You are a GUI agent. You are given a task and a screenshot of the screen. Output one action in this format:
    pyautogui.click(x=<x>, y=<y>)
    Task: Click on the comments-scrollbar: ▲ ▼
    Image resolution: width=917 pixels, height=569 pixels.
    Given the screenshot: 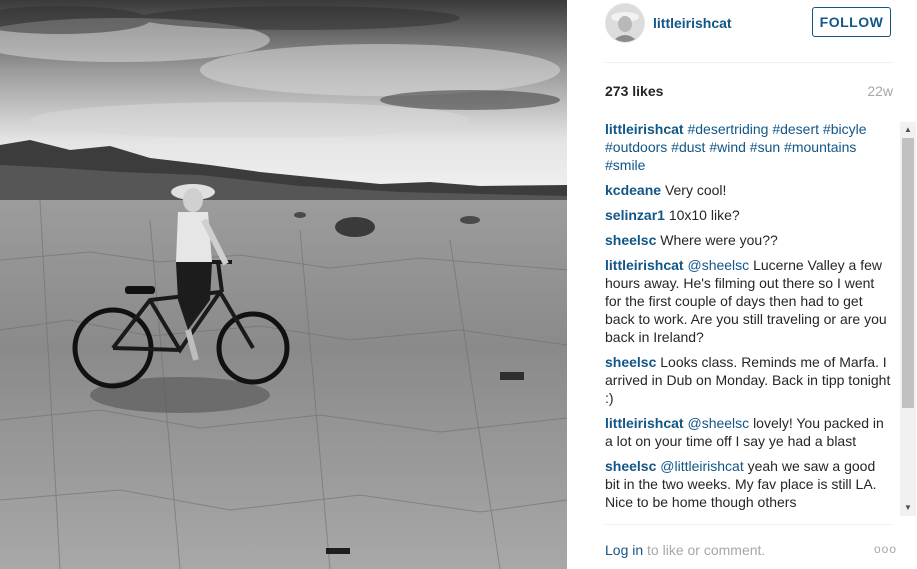 What is the action you would take?
    pyautogui.click(x=908, y=319)
    